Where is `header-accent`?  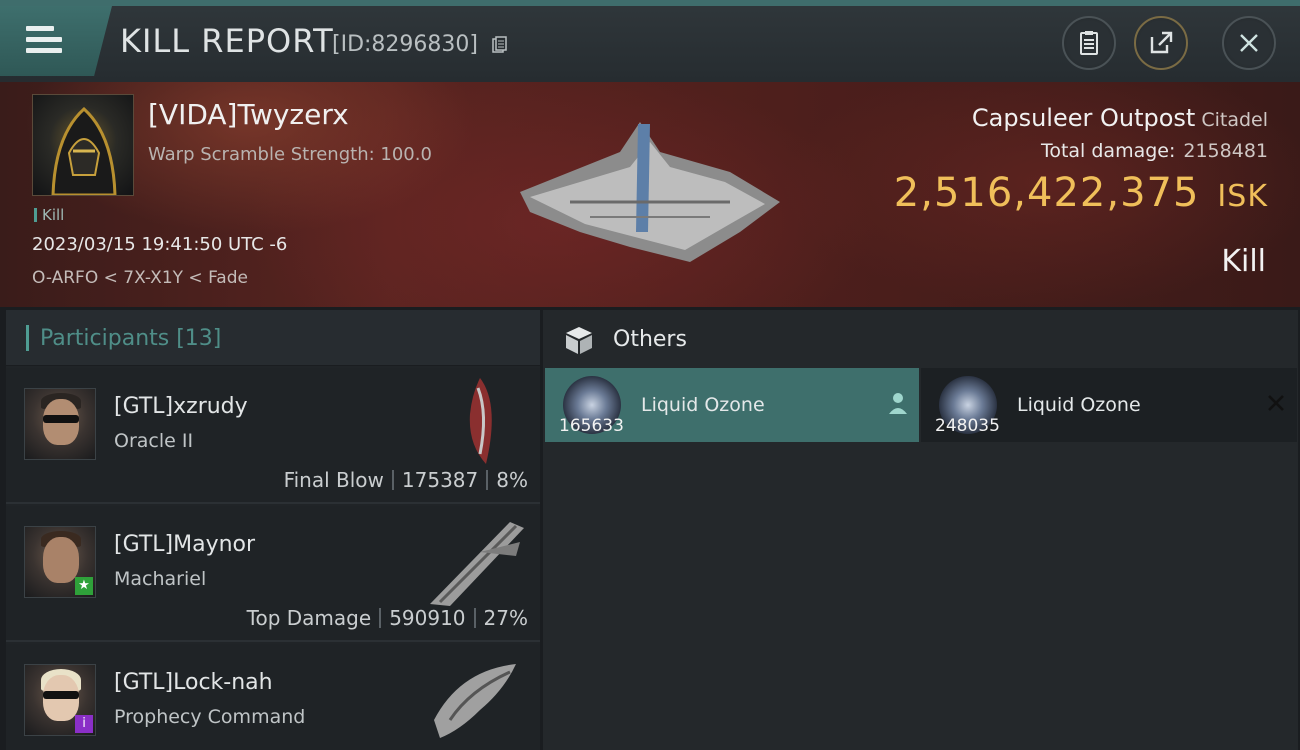
header-accent is located at coordinates (27, 338).